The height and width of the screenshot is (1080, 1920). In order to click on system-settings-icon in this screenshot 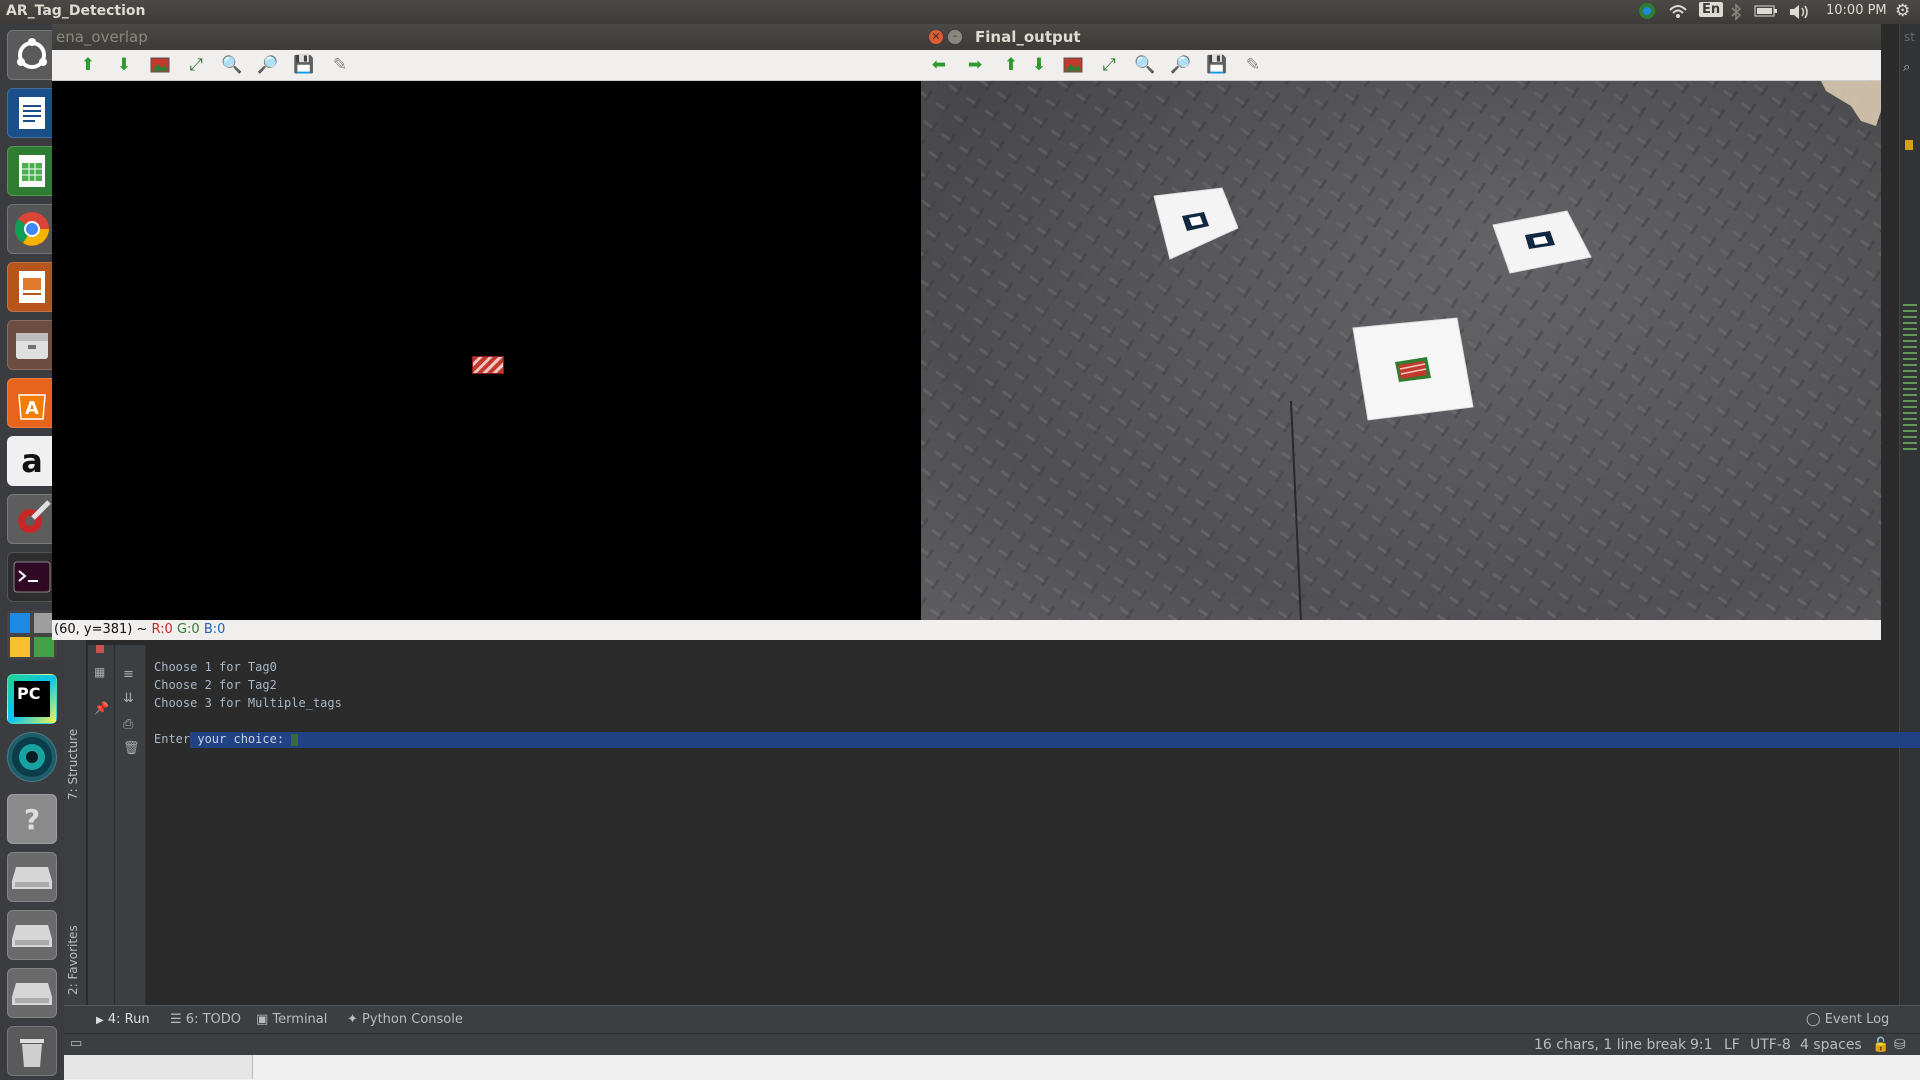, I will do `click(32, 519)`.